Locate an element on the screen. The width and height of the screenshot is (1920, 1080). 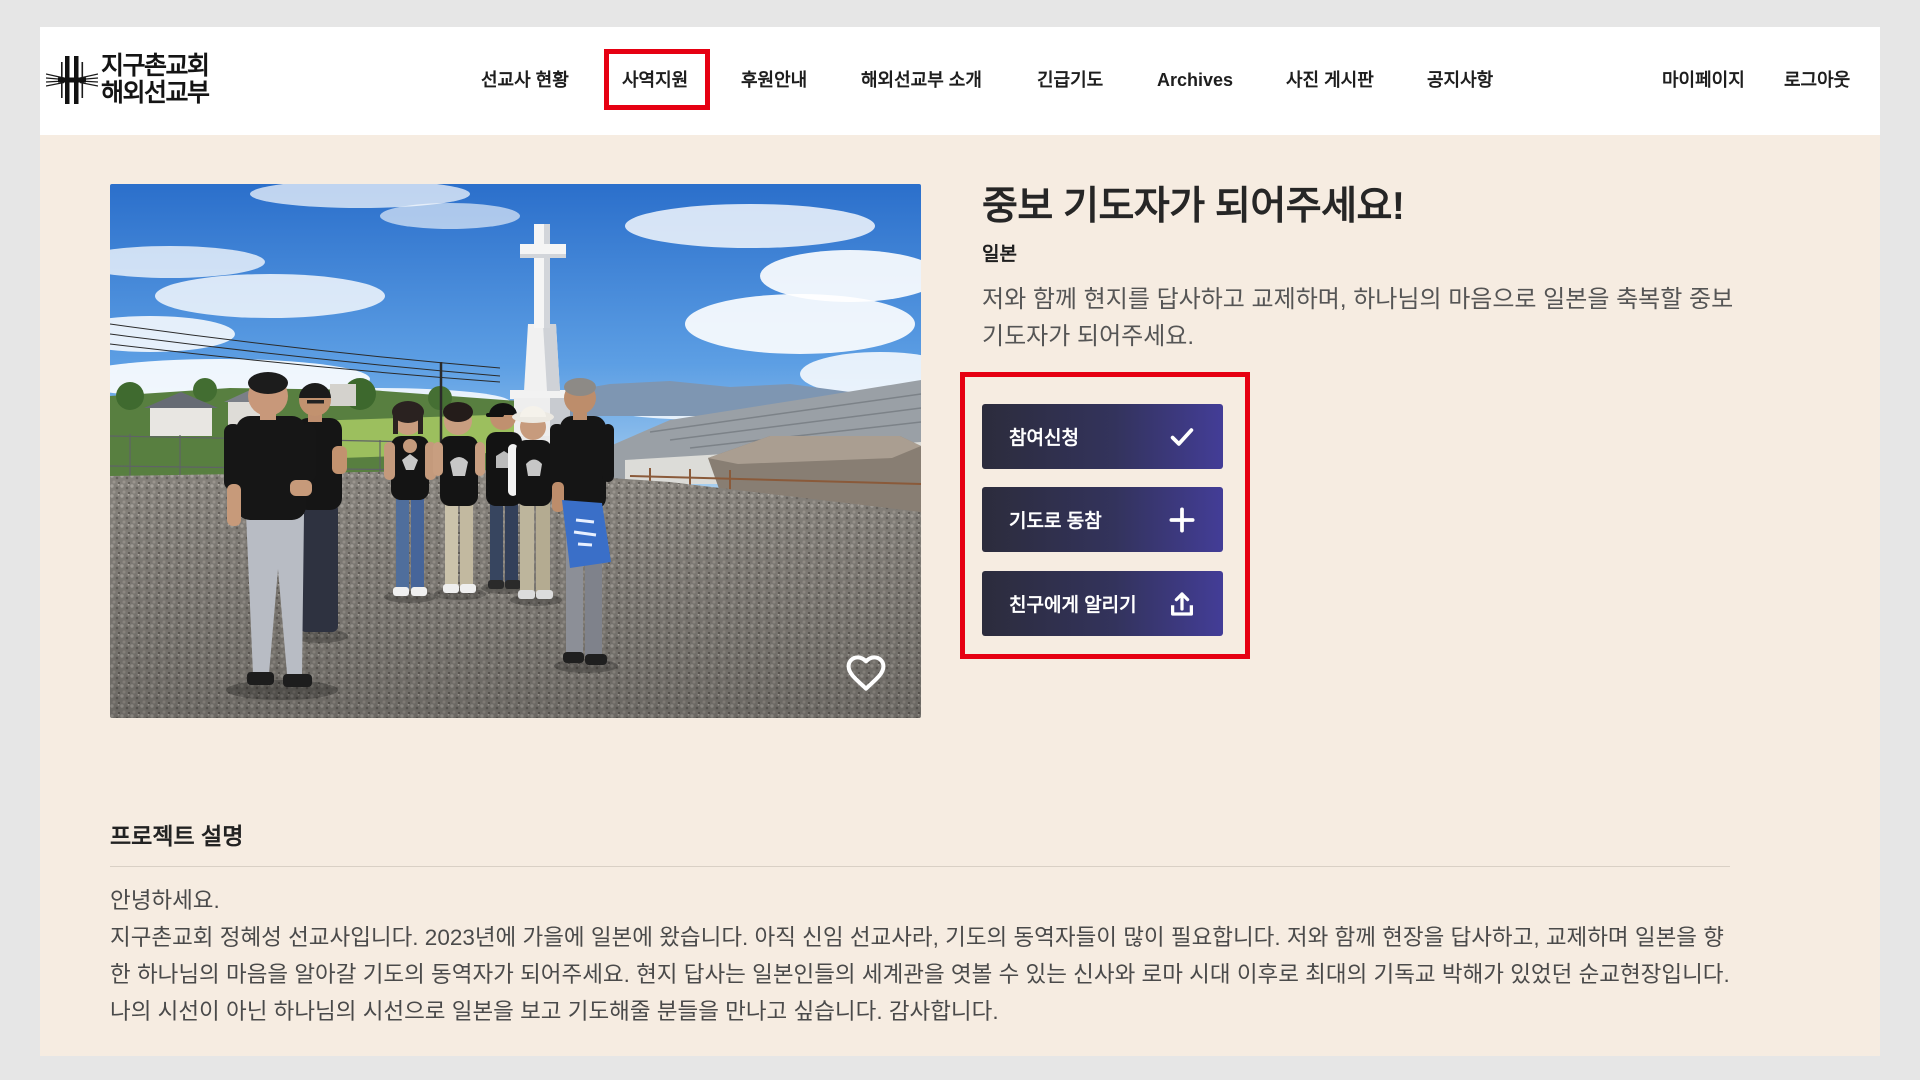
nav-donation-guide: 후원안내 is located at coordinates (774, 80).